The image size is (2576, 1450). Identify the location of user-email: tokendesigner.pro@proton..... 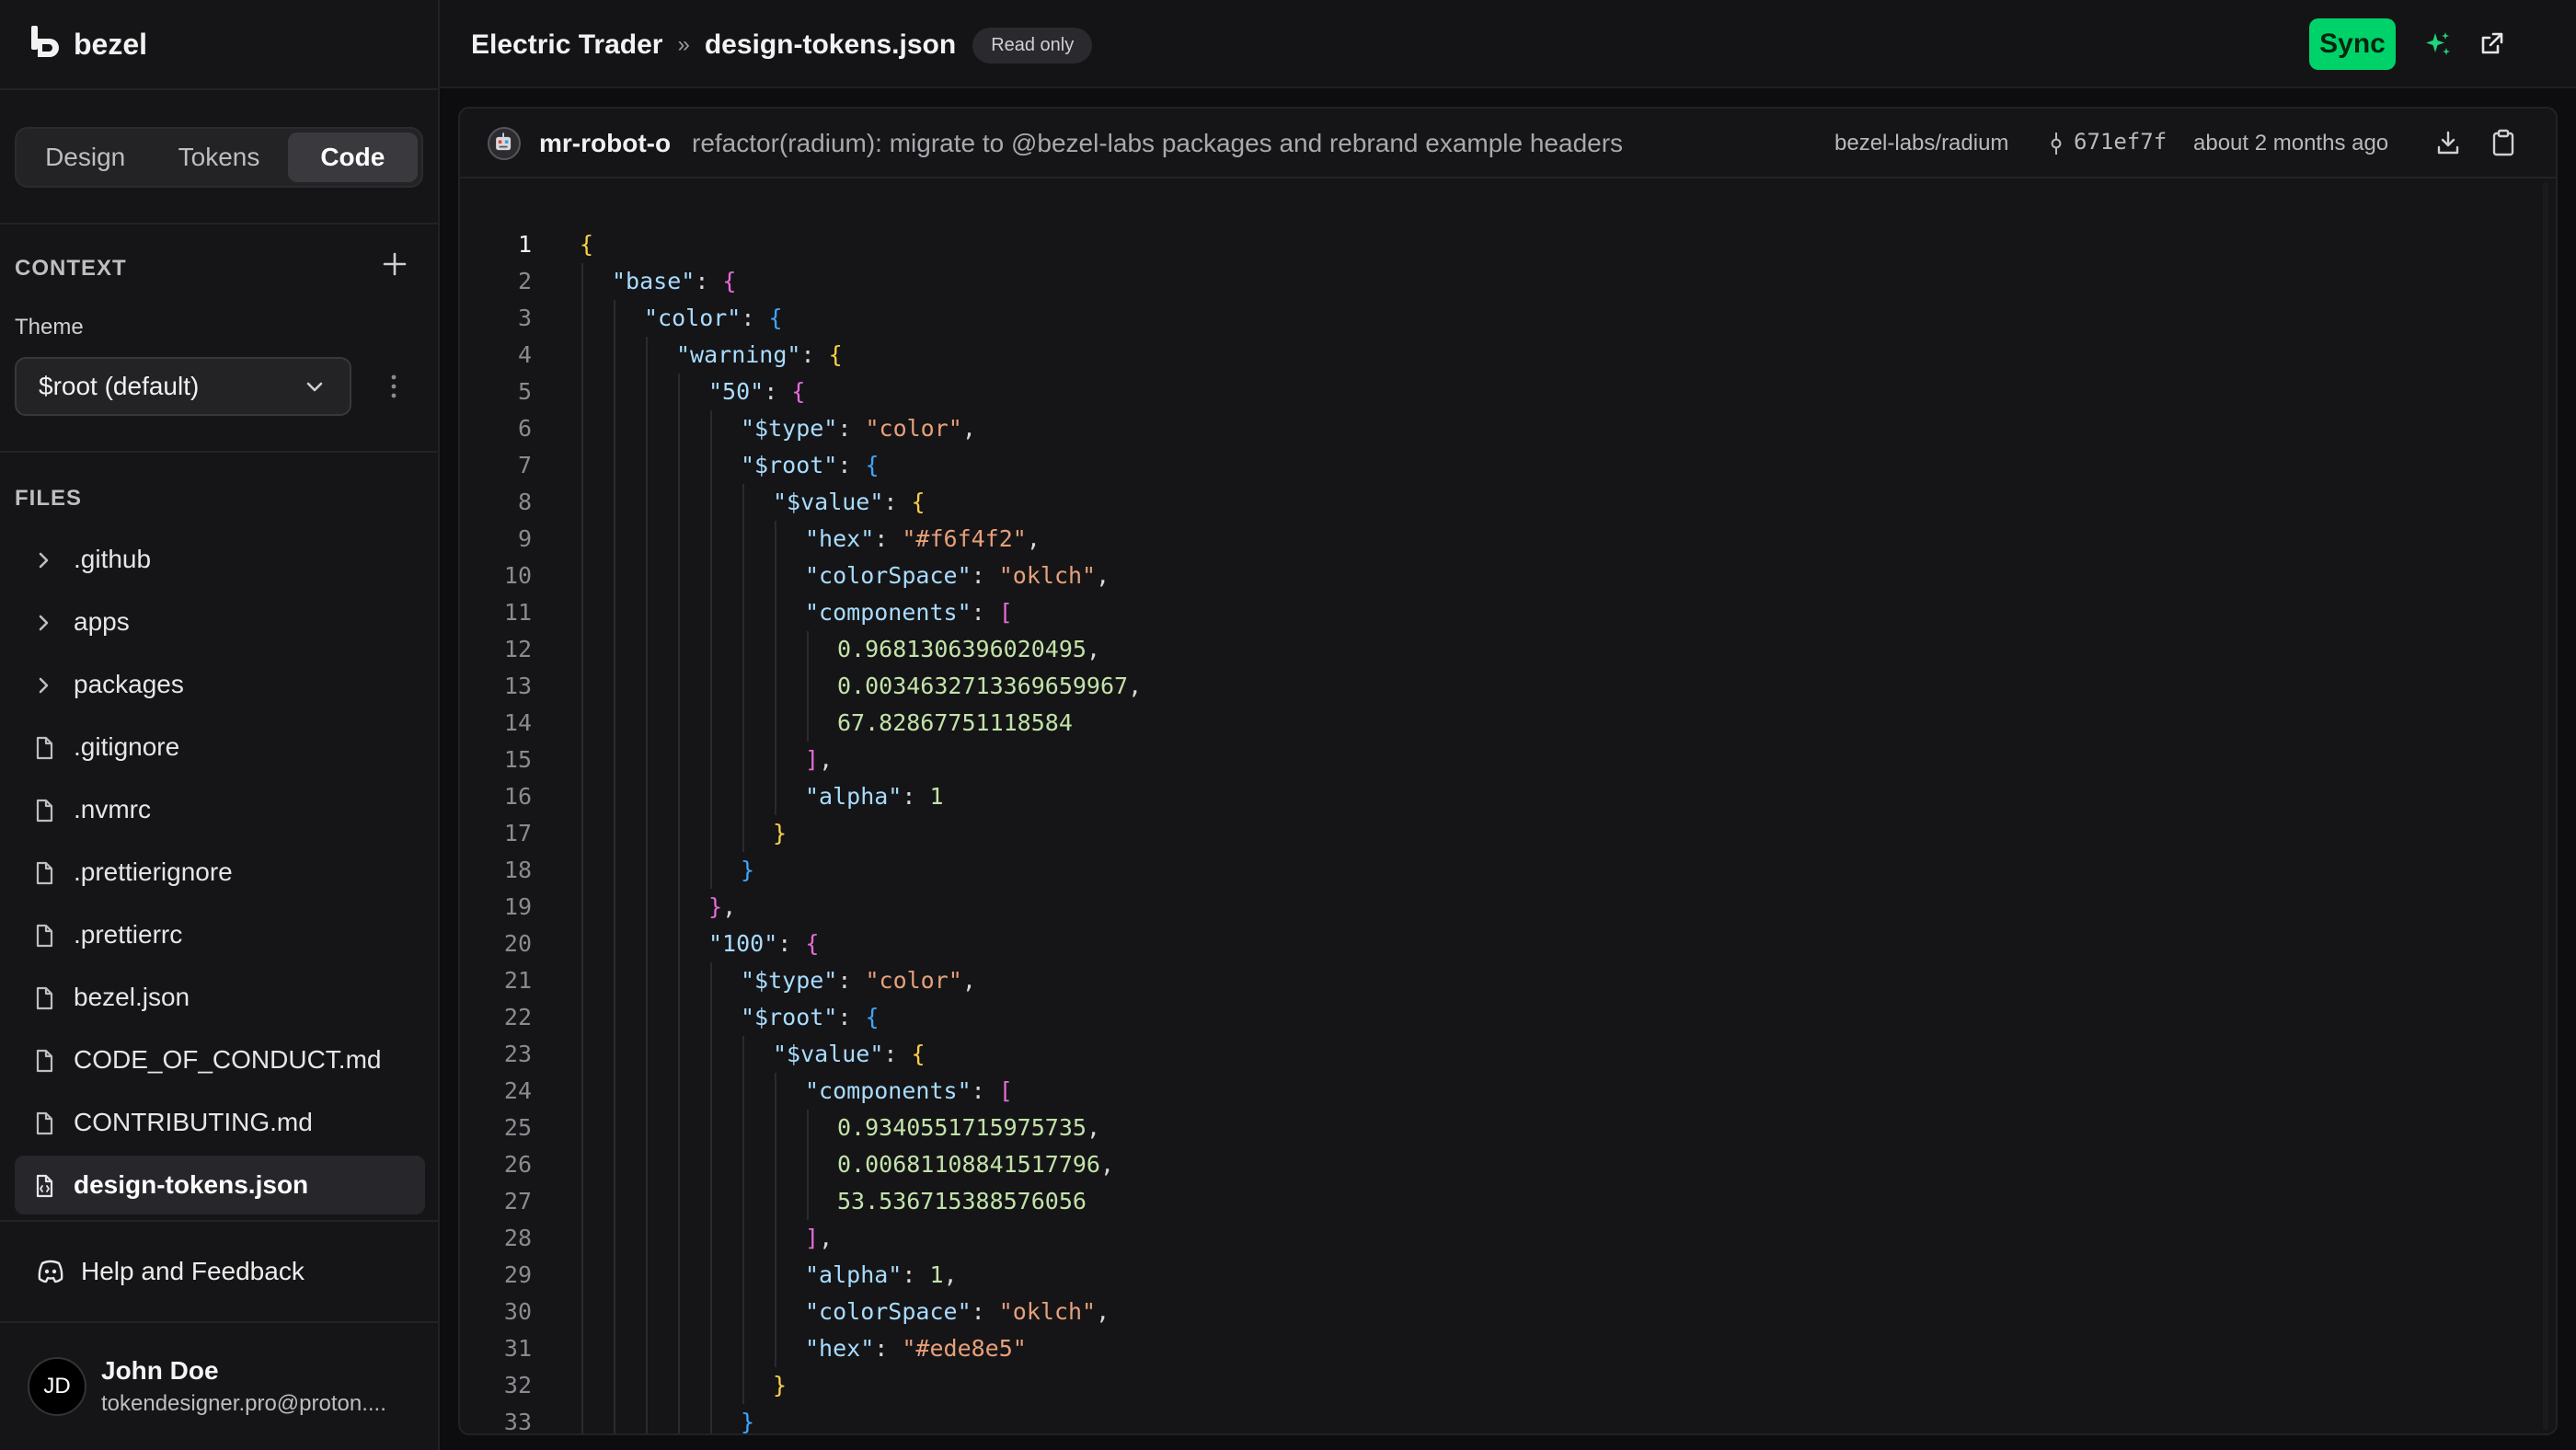
(243, 1403).